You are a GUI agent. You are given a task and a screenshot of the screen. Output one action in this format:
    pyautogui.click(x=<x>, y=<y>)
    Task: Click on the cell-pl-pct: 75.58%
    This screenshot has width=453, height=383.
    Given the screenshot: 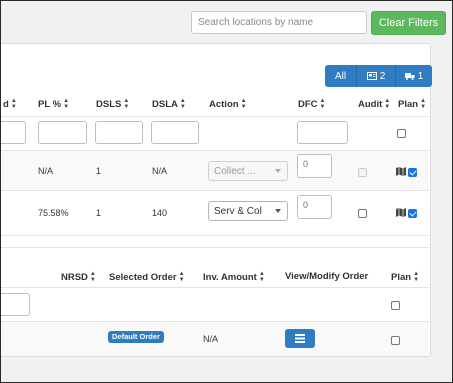 What is the action you would take?
    pyautogui.click(x=53, y=213)
    